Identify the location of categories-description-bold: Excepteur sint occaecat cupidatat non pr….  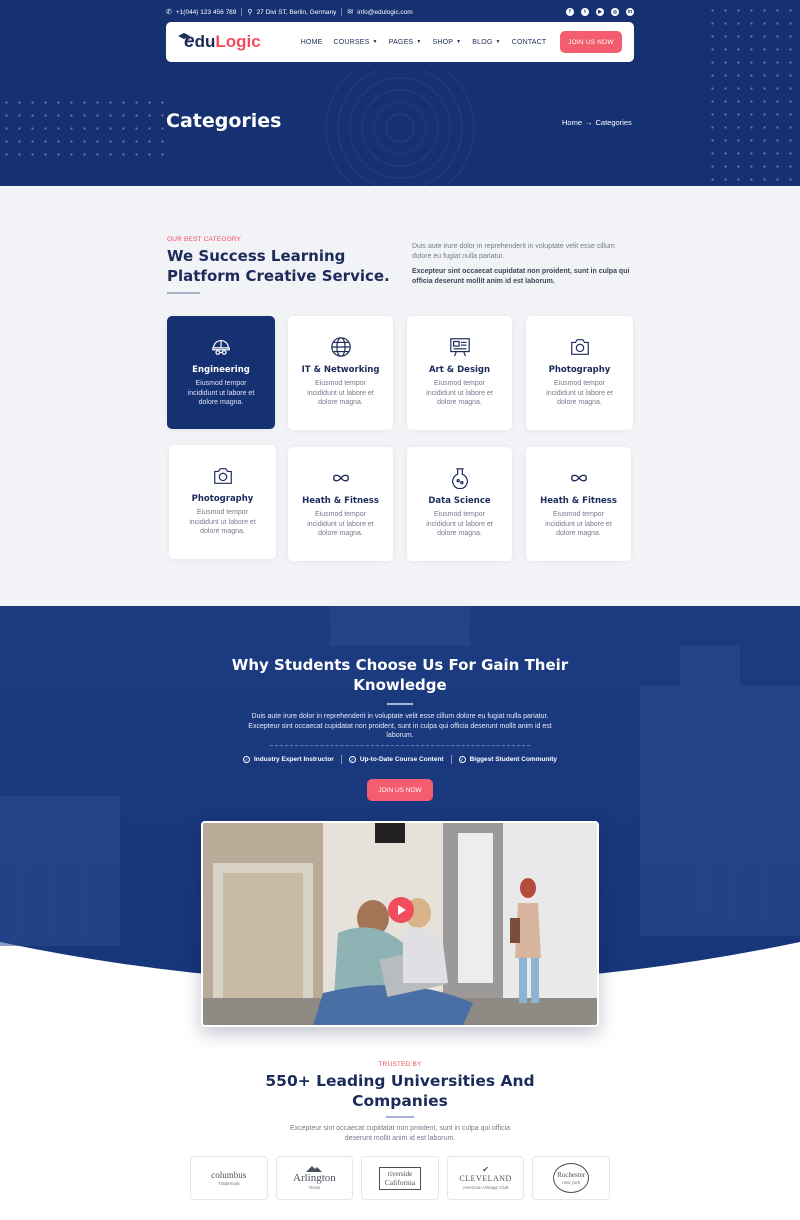
(521, 276).